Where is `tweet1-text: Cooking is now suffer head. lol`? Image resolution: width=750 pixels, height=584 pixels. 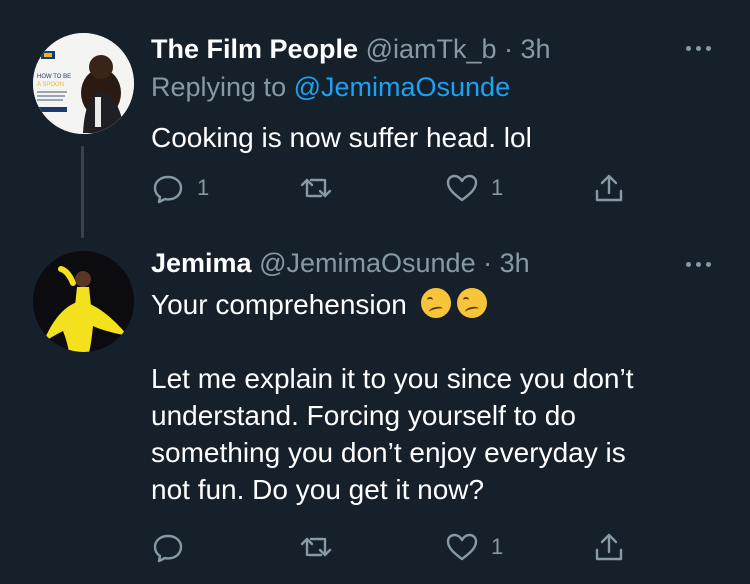
tweet1-text: Cooking is now suffer head. lol is located at coordinates (341, 137).